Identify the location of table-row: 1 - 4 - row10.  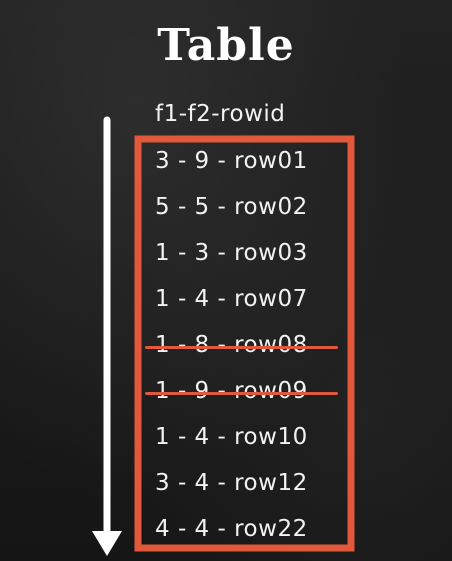
(231, 437).